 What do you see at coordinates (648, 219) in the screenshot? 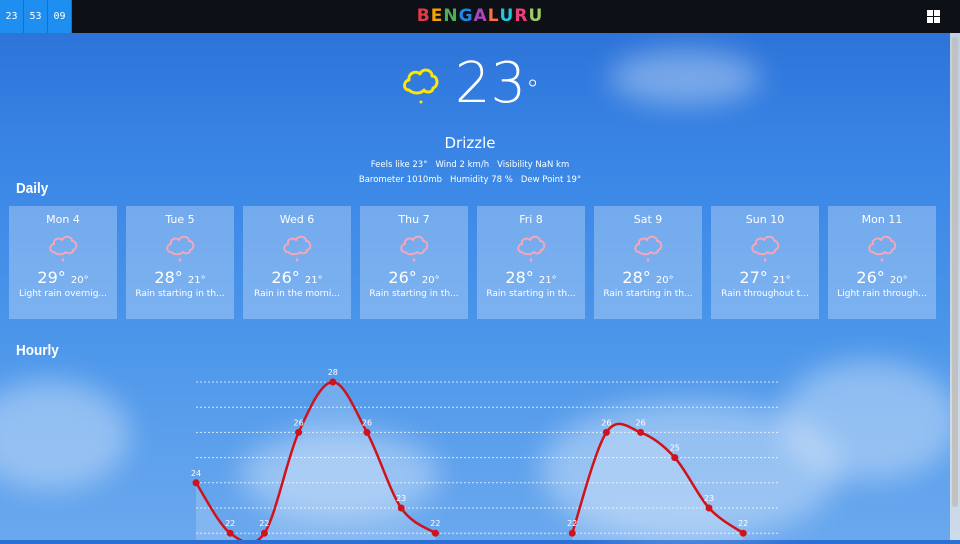
I see `day-name: Sat 9` at bounding box center [648, 219].